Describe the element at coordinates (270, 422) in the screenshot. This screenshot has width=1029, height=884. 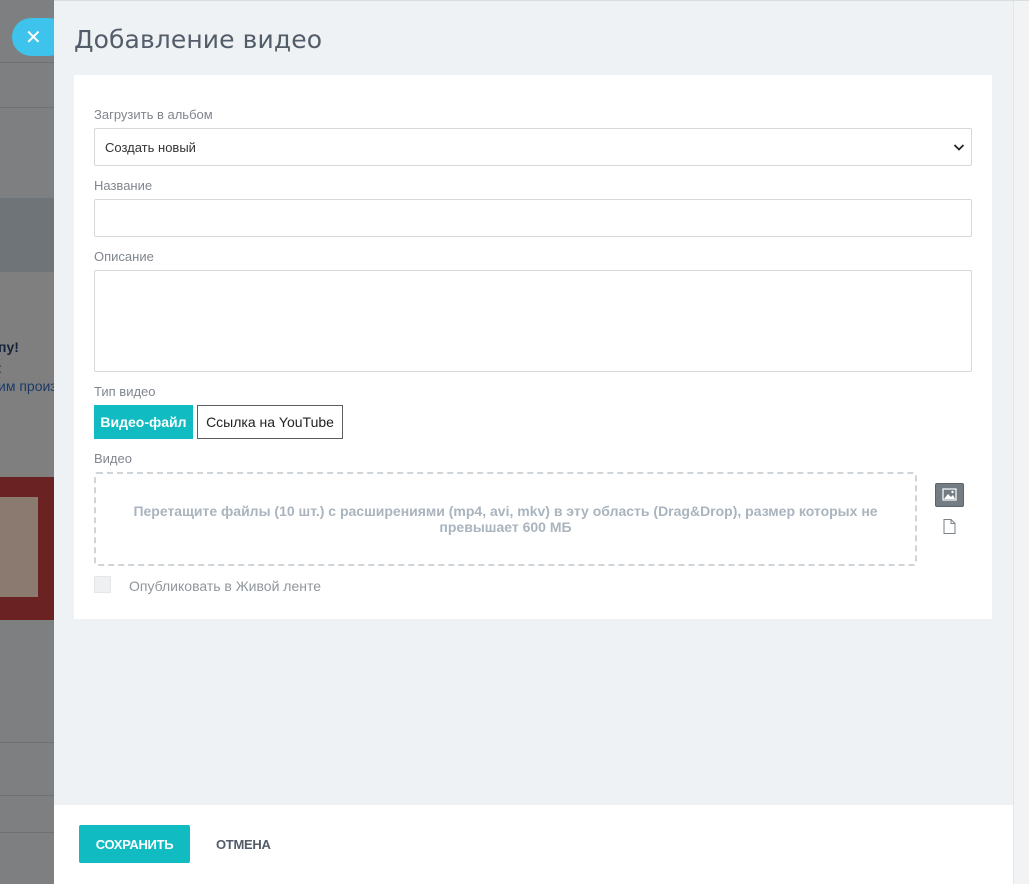
I see `youtube-link-button: Ссылка на YouTube` at that location.